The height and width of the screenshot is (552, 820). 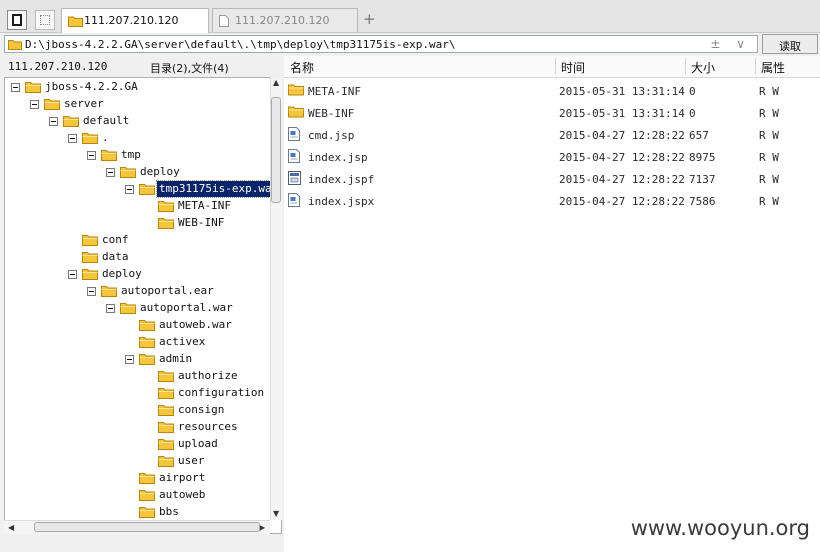 What do you see at coordinates (138, 410) in the screenshot?
I see `tree-node: consign` at bounding box center [138, 410].